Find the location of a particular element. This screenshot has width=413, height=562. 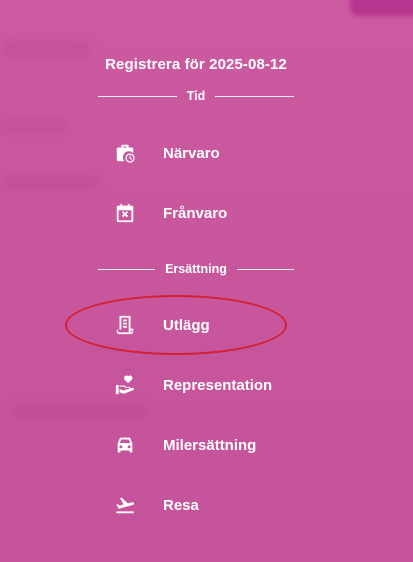

section-divider-ersattning: Ersättning is located at coordinates (196, 269).